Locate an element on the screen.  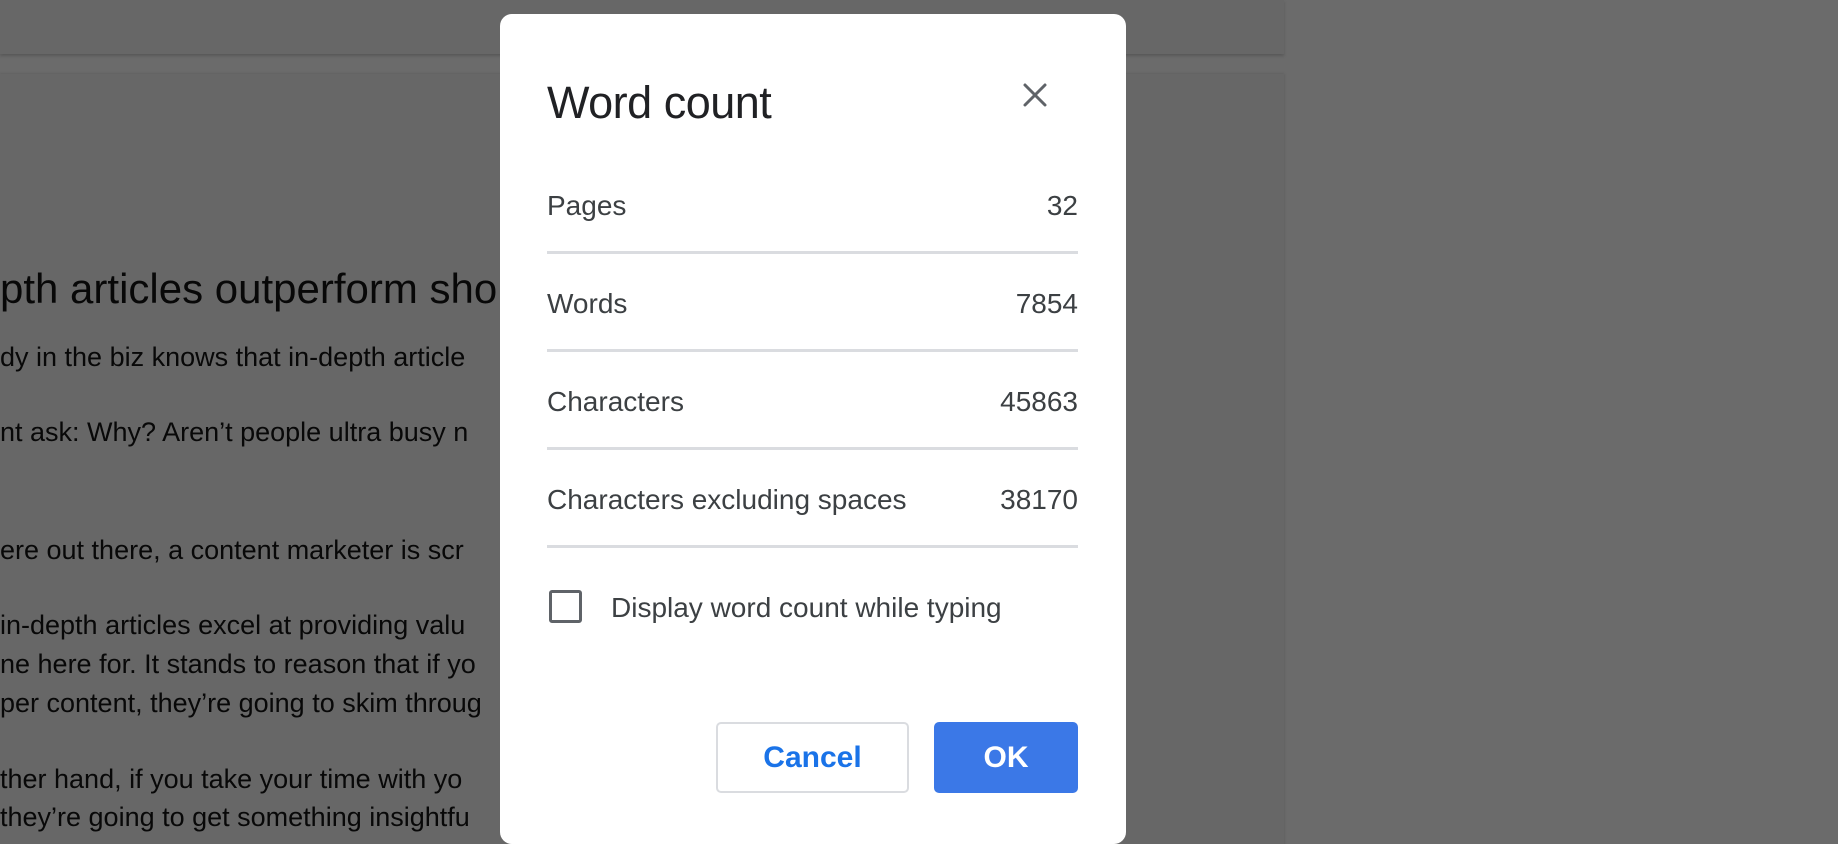
stat-row-pages: Pages 32 is located at coordinates (812, 205).